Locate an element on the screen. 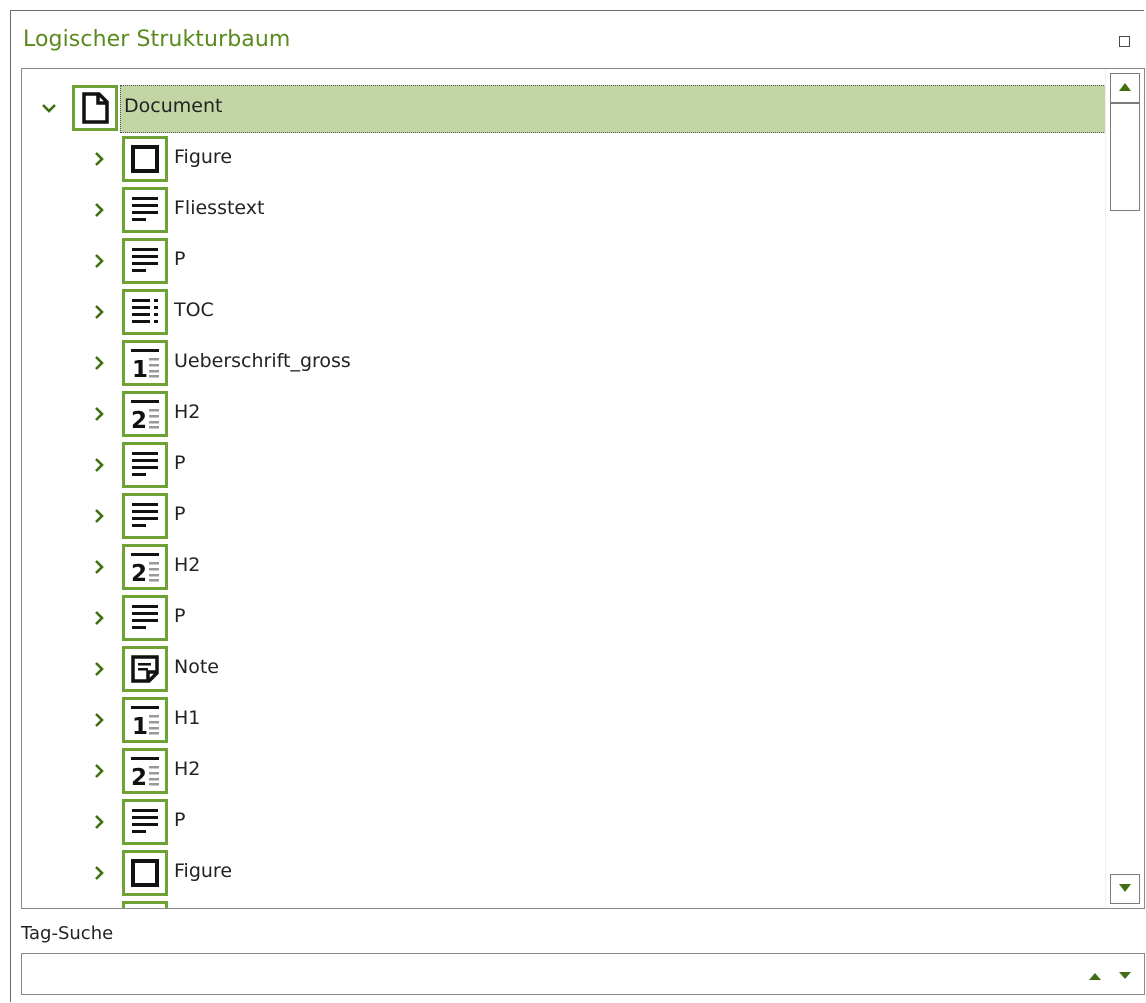 This screenshot has height=1003, width=1146. tree-node: TOC is located at coordinates (564, 312).